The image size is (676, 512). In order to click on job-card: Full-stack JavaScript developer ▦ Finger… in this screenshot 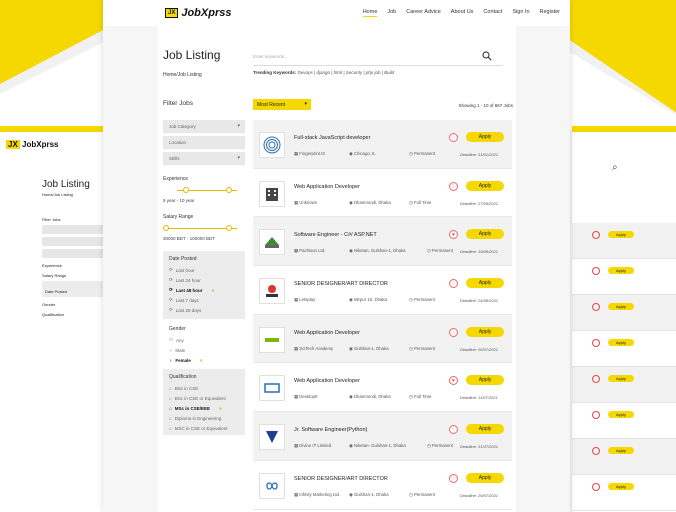, I will do `click(382, 144)`.